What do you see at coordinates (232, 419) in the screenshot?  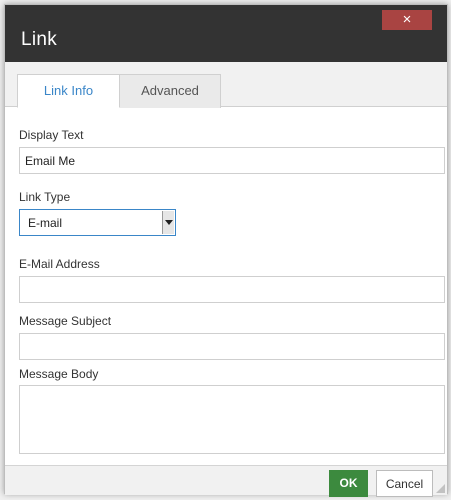 I see `message-body-textarea` at bounding box center [232, 419].